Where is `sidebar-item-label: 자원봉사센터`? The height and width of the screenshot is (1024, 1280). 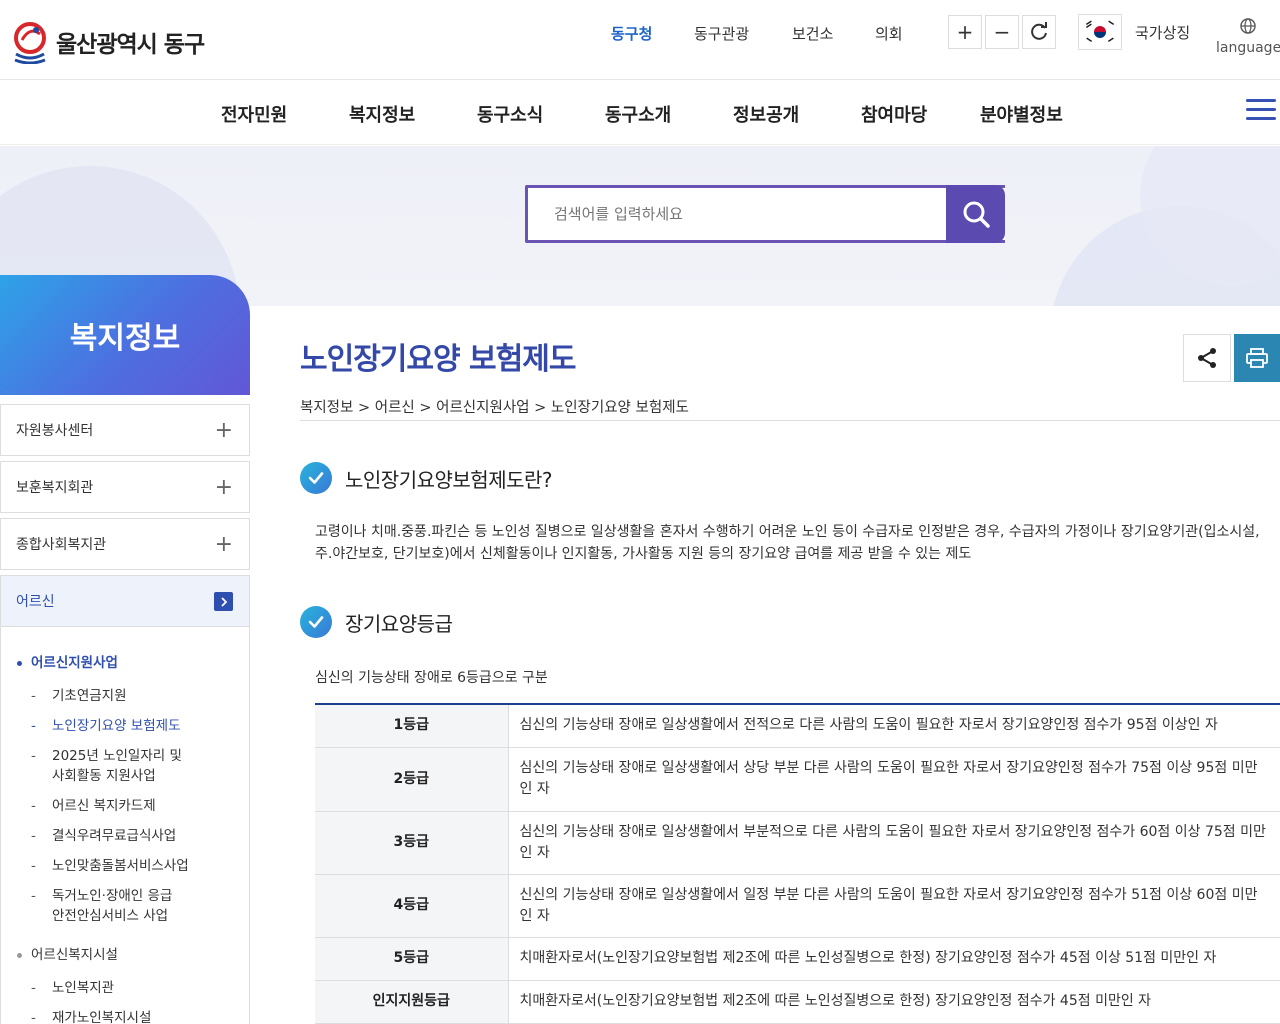 sidebar-item-label: 자원봉사센터 is located at coordinates (55, 431).